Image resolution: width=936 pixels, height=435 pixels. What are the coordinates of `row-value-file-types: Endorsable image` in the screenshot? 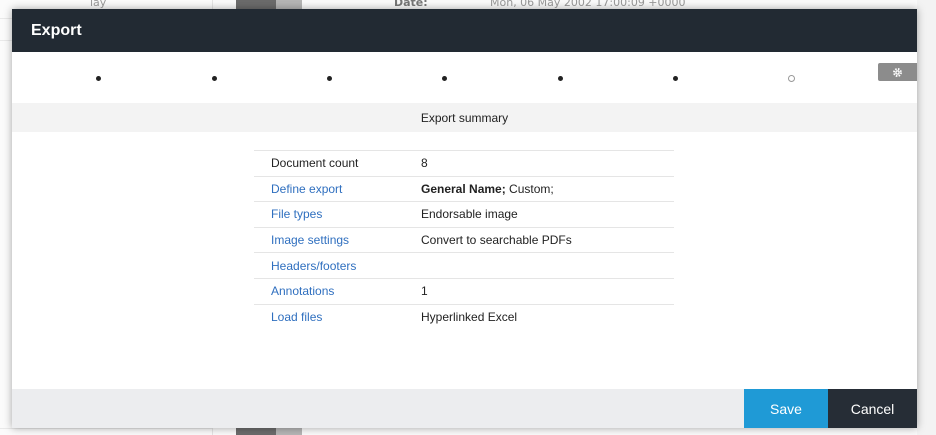 It's located at (469, 214).